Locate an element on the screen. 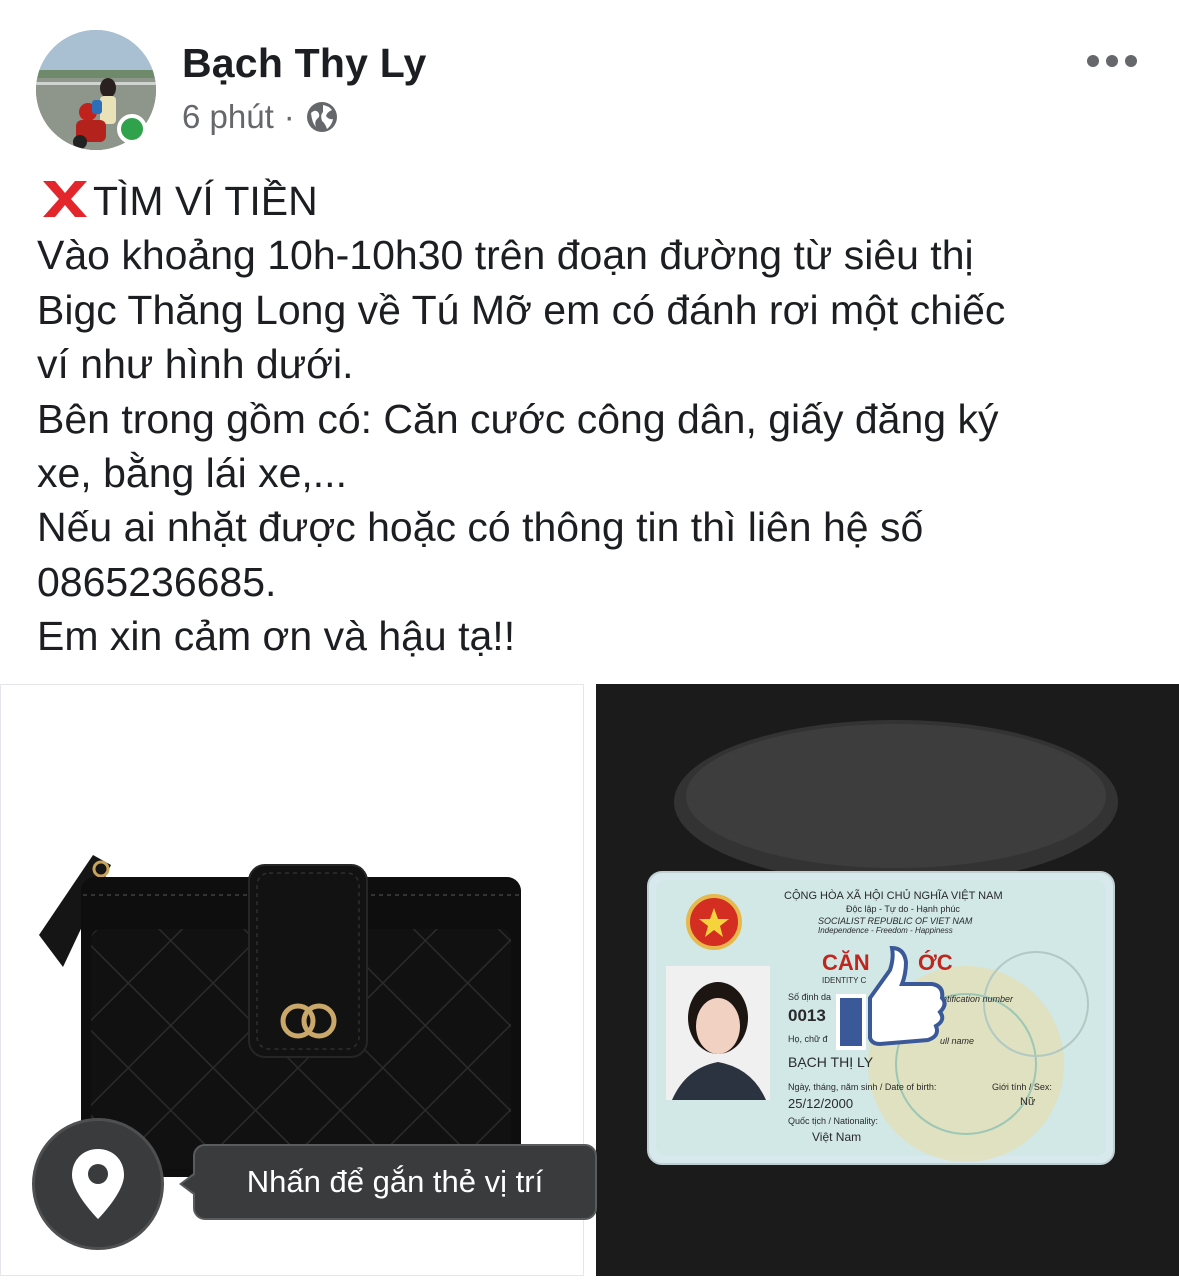 This screenshot has height=1282, width=1179. location-tag-button is located at coordinates (98, 1184).